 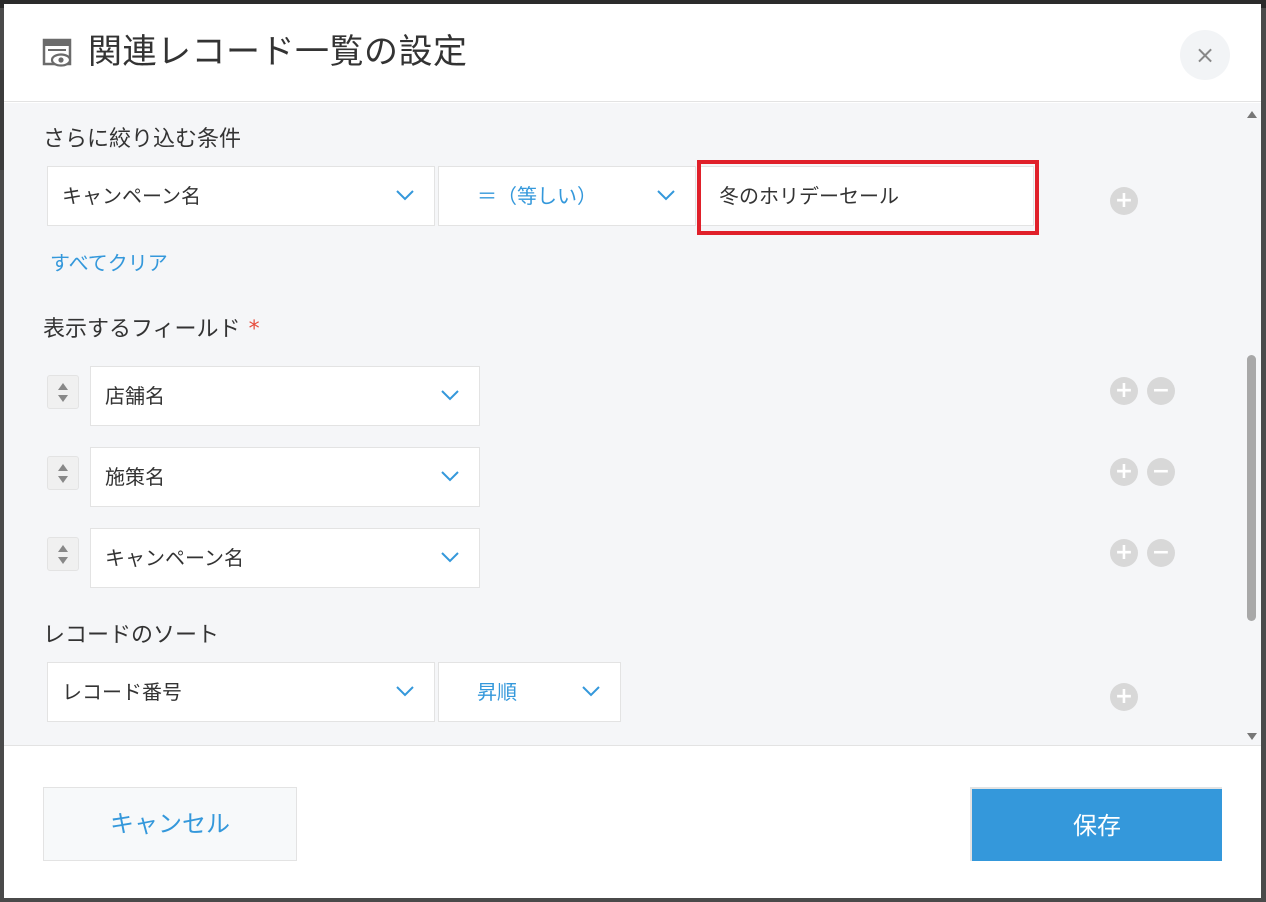 What do you see at coordinates (632, 53) in the screenshot?
I see `dialog-header: 関連レコード一覧の設定 ×` at bounding box center [632, 53].